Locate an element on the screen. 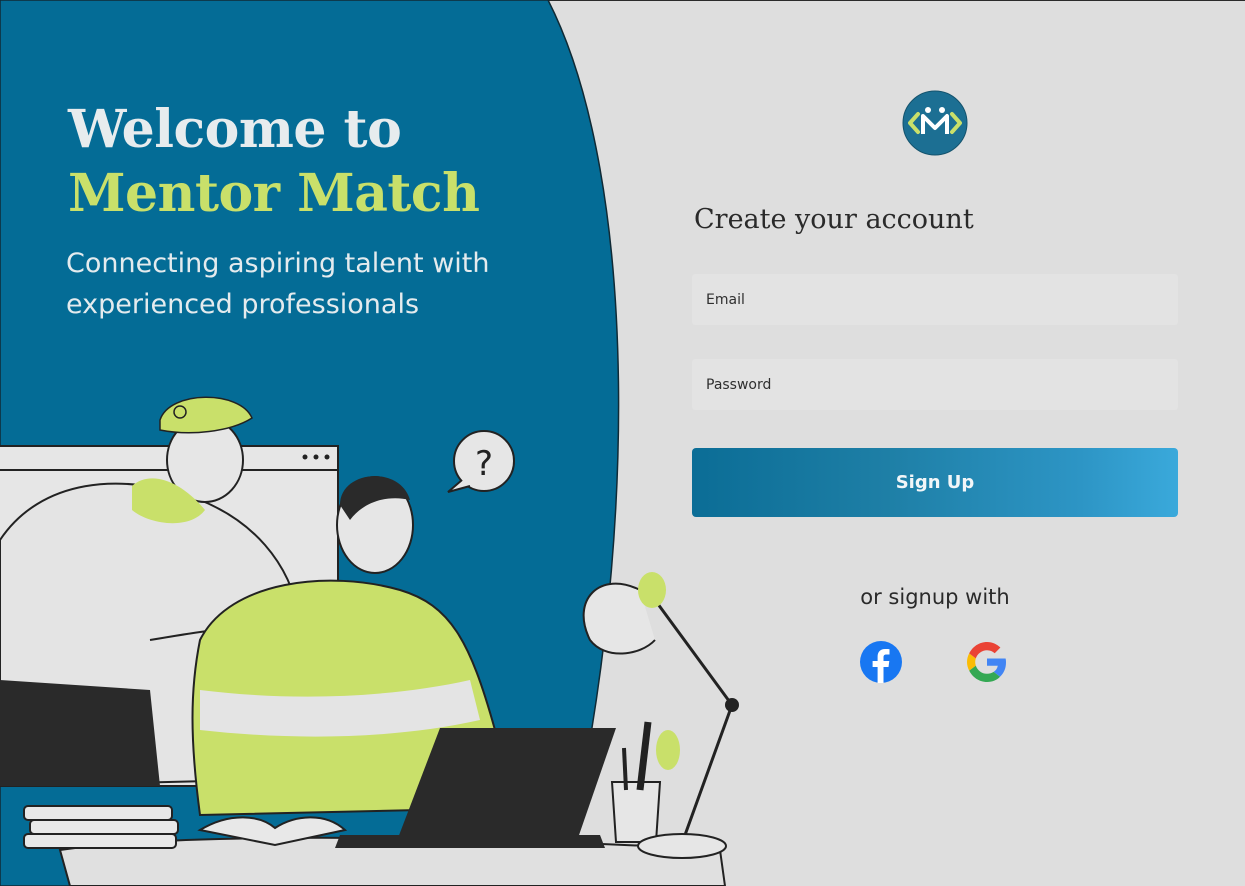  facebook-icon is located at coordinates (881, 662).